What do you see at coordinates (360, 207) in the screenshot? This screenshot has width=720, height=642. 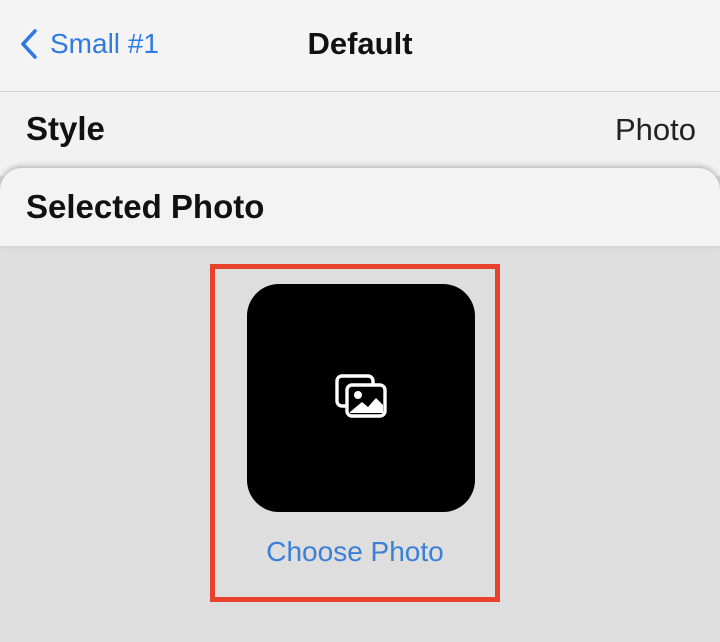 I see `selected-photo-header: Selected Photo` at bounding box center [360, 207].